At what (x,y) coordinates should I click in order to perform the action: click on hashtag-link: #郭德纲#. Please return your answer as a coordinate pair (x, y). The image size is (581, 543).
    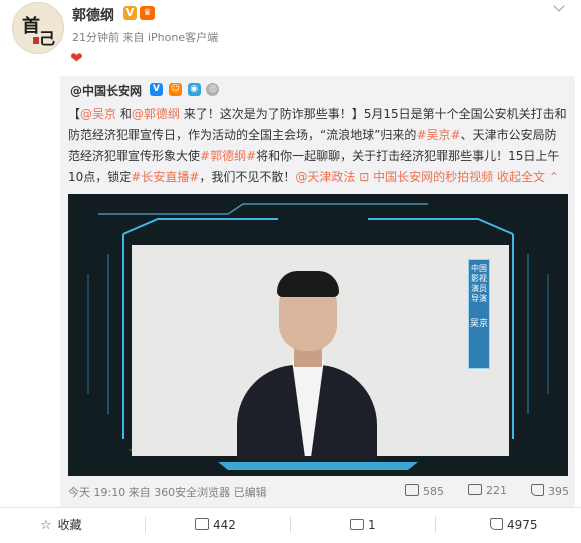
    Looking at the image, I should click on (228, 156).